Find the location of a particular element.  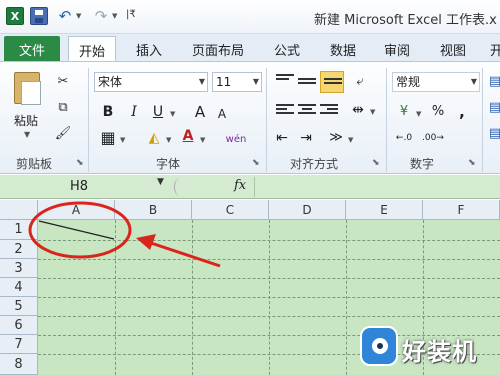

pointer-arrow-shaft is located at coordinates (184, 254).